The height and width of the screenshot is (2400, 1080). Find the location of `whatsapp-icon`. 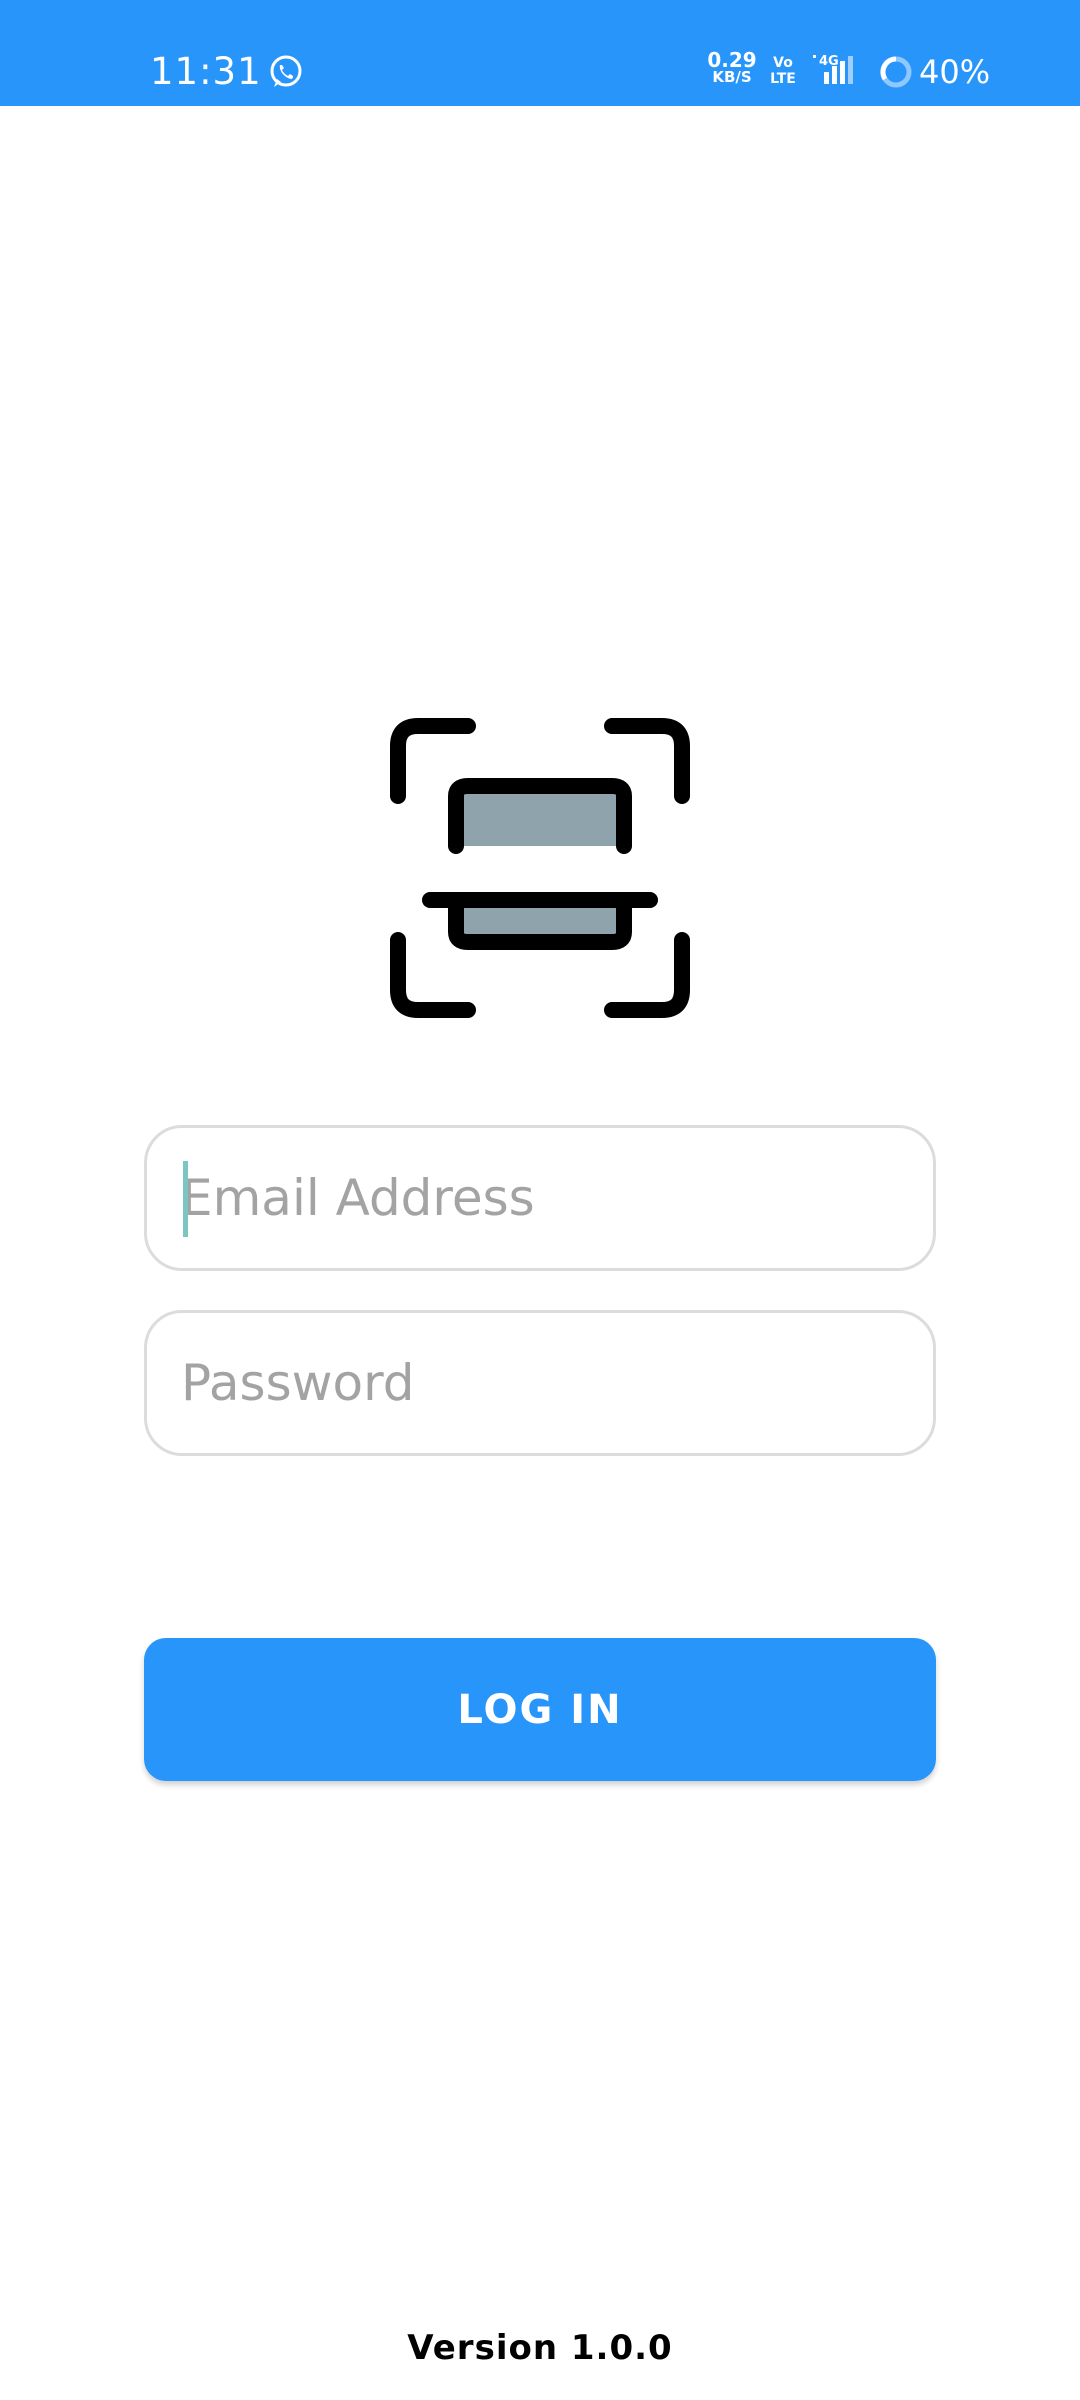

whatsapp-icon is located at coordinates (286, 71).